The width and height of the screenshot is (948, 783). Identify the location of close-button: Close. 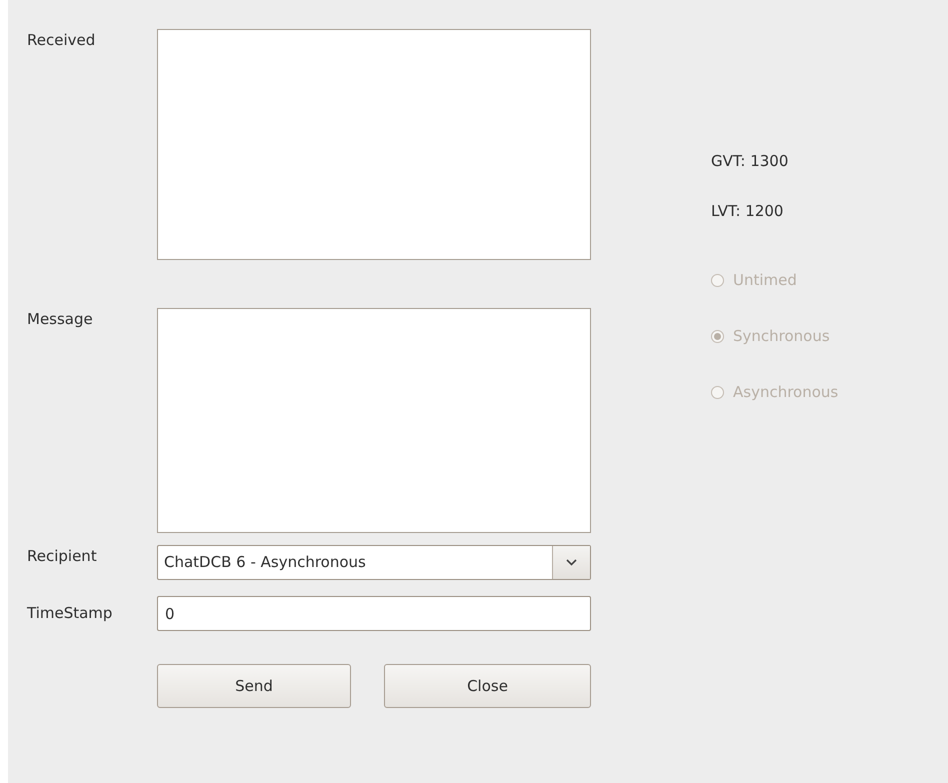
(487, 686).